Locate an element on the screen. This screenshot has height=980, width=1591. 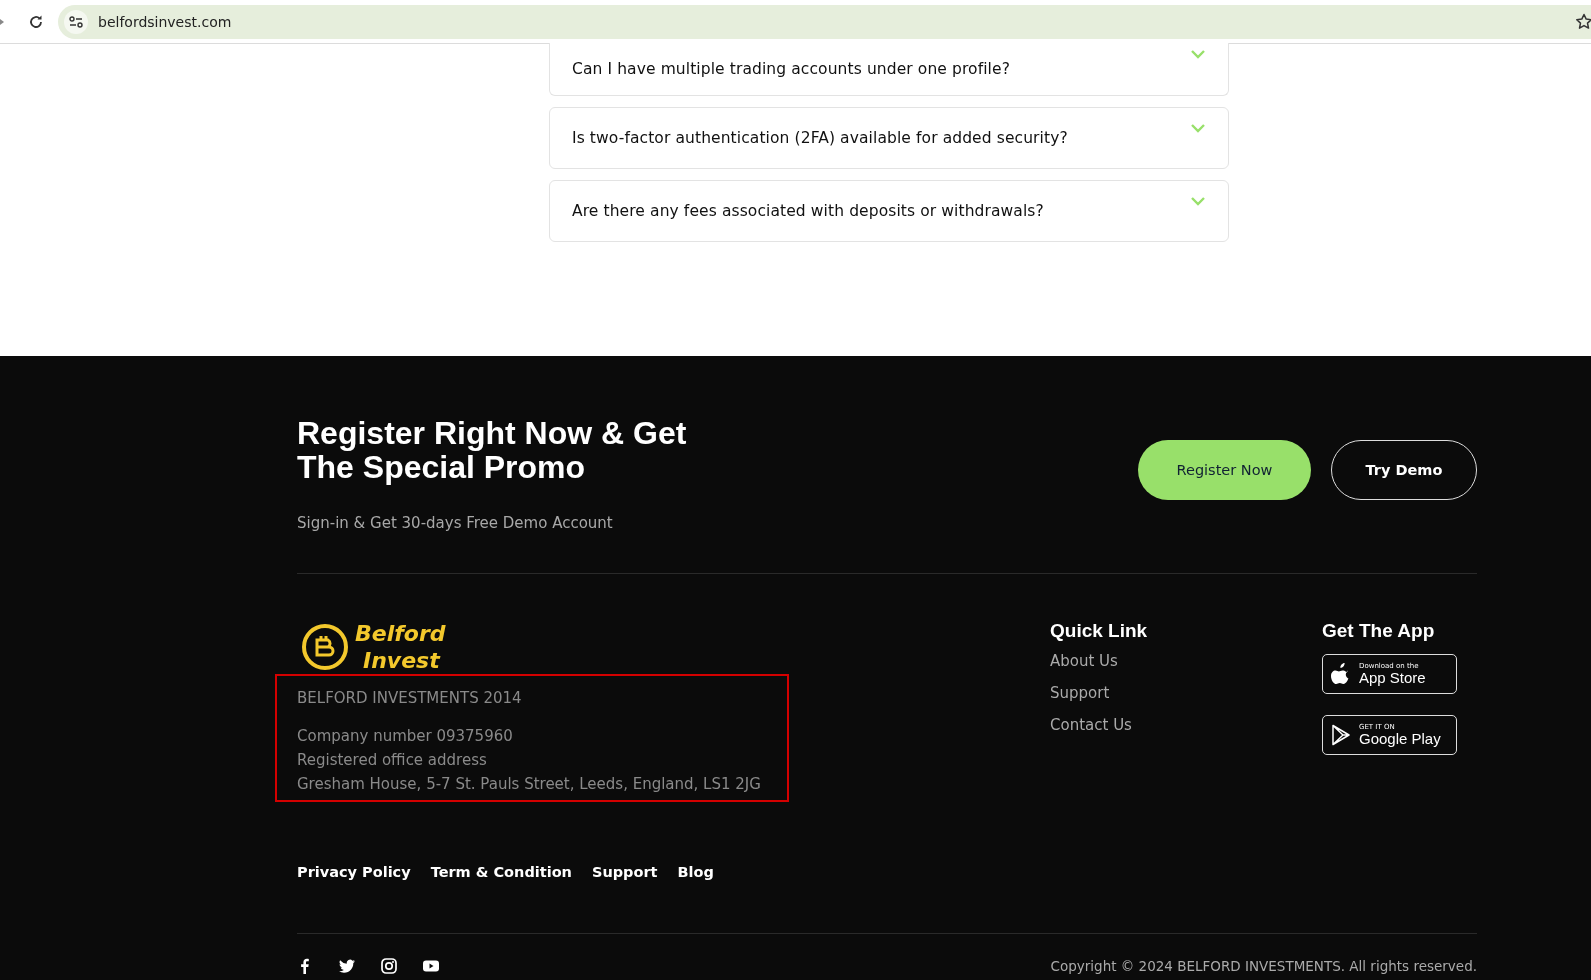
faq-item: Is two-factor authentication (2FA) available for added security? is located at coordinates (889, 138).